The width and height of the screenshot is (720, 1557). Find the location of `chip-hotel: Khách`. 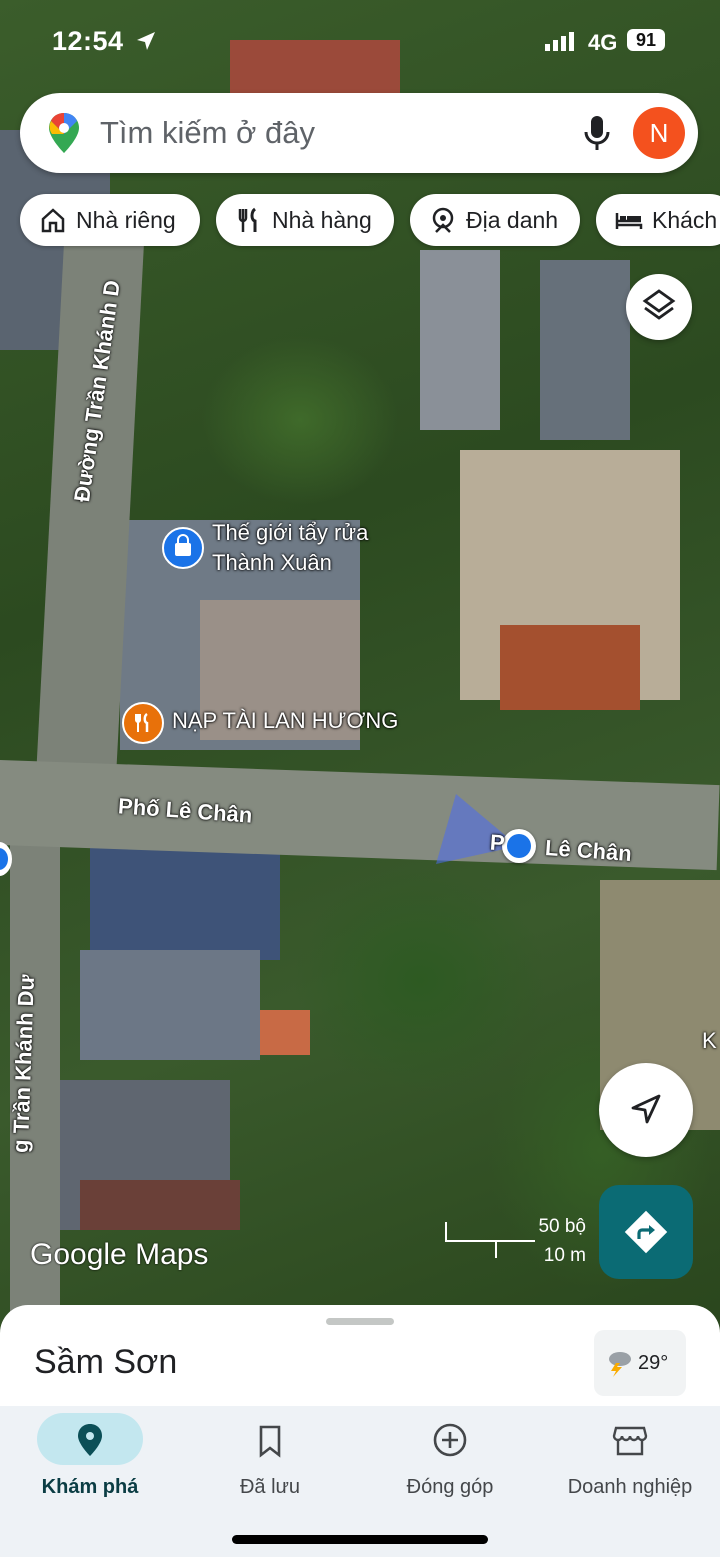

chip-hotel: Khách is located at coordinates (658, 220).